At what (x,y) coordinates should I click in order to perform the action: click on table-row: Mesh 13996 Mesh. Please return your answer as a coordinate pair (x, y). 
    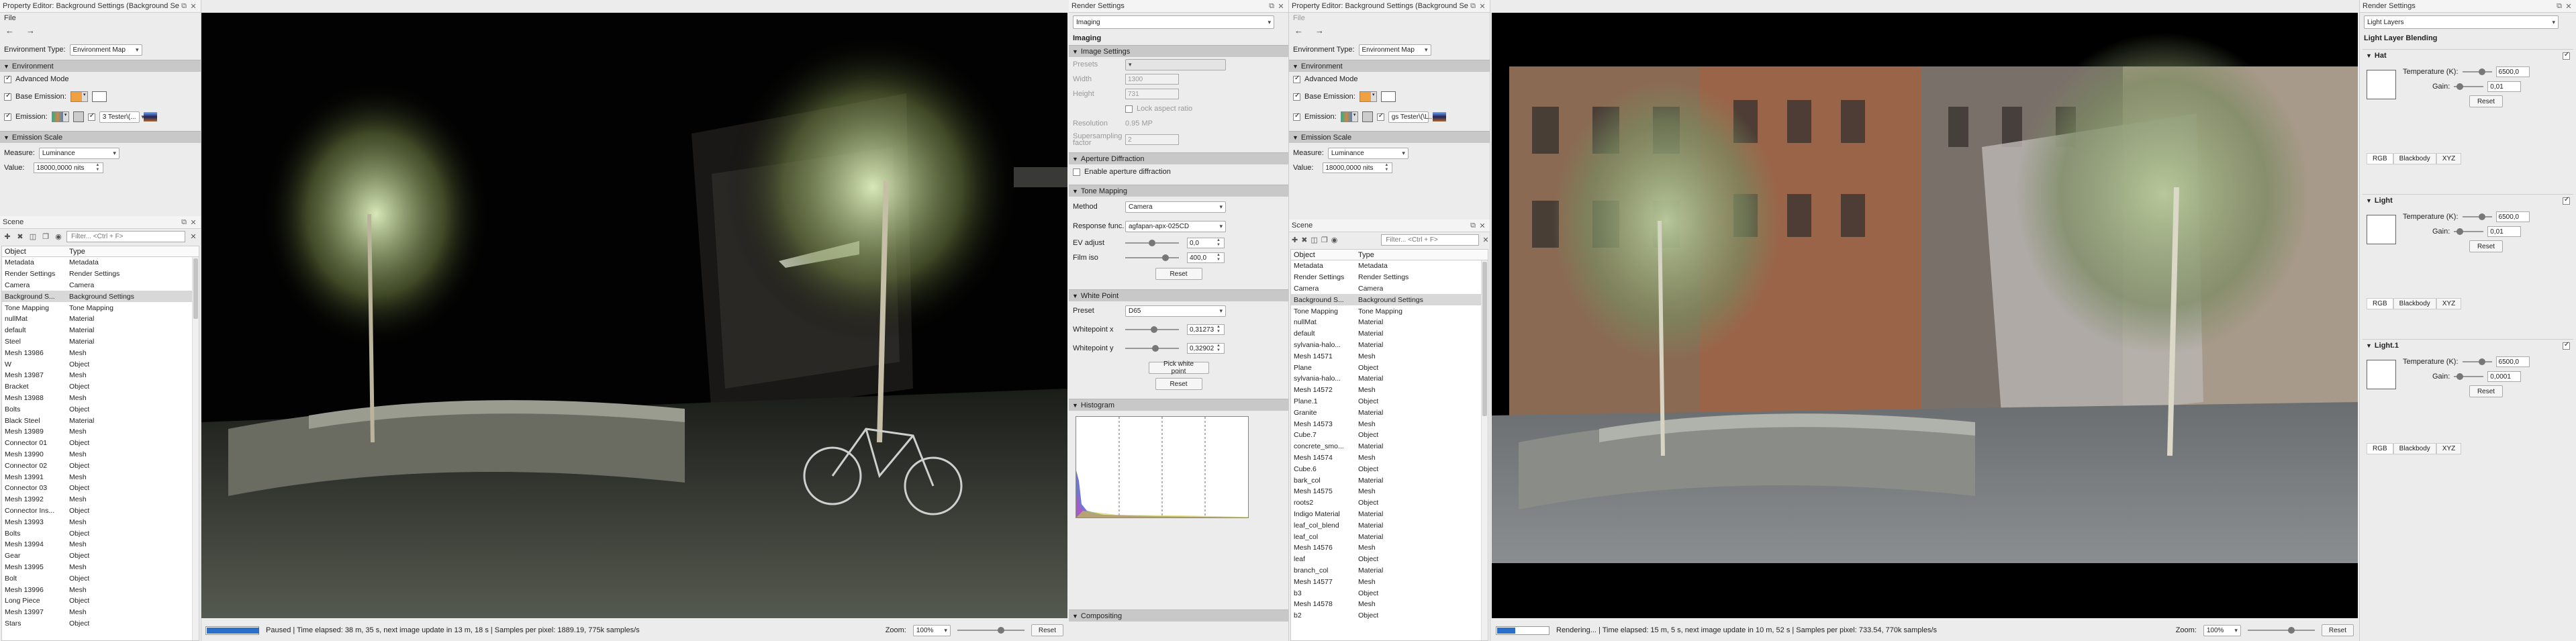
    Looking at the image, I should click on (101, 589).